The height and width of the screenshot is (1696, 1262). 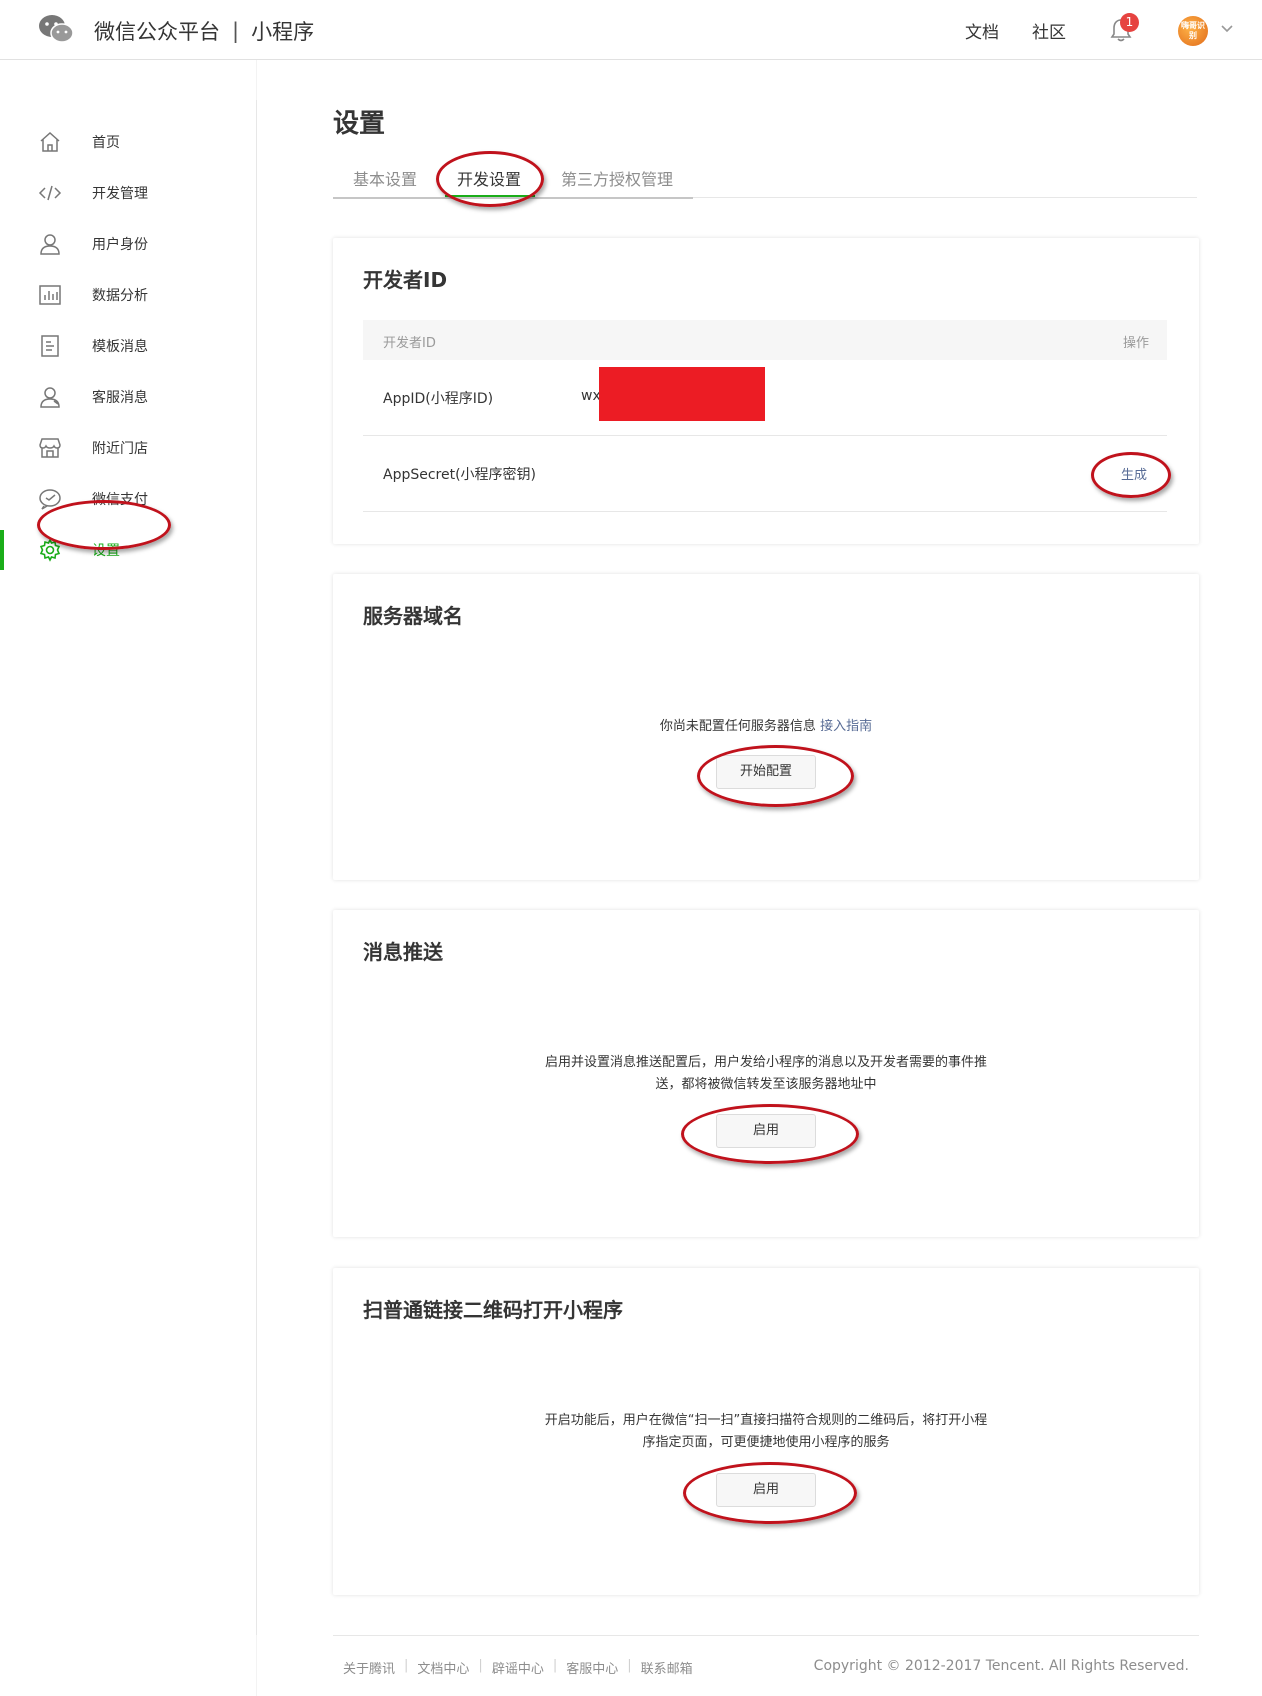 I want to click on tabs-bottom-line, so click(x=513, y=198).